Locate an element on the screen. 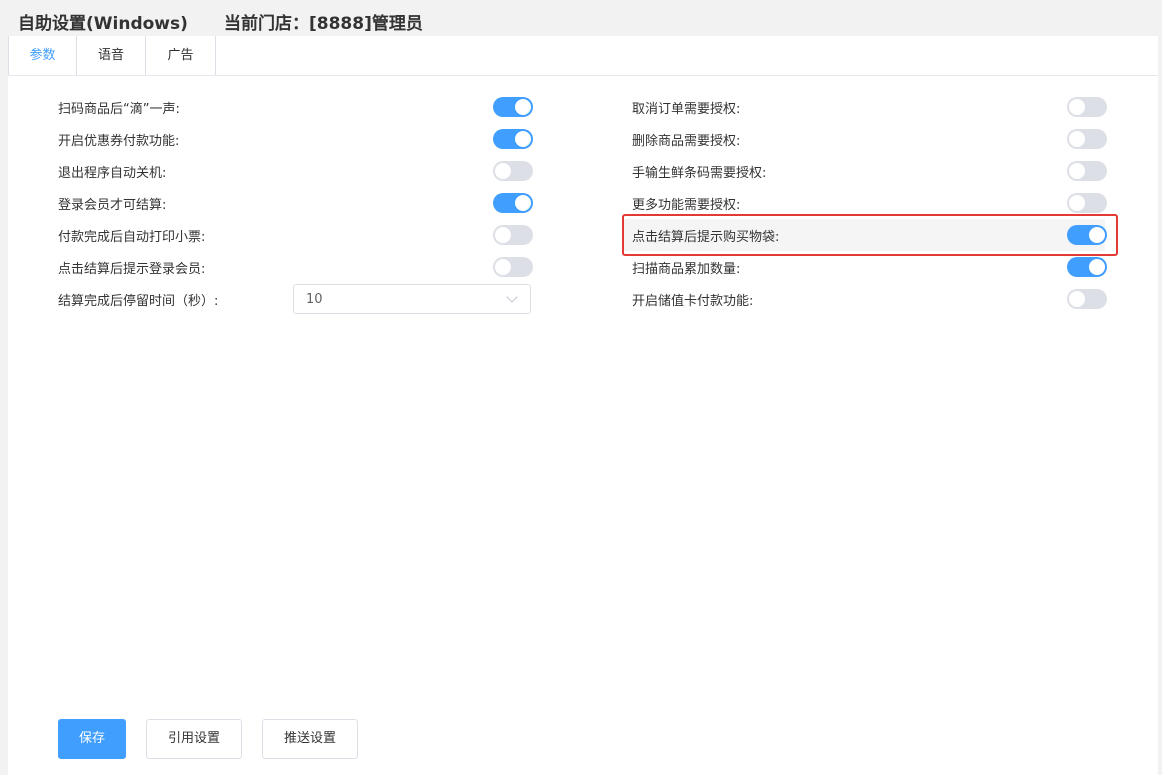  setting-label: 退出程序自动关机: is located at coordinates (112, 173).